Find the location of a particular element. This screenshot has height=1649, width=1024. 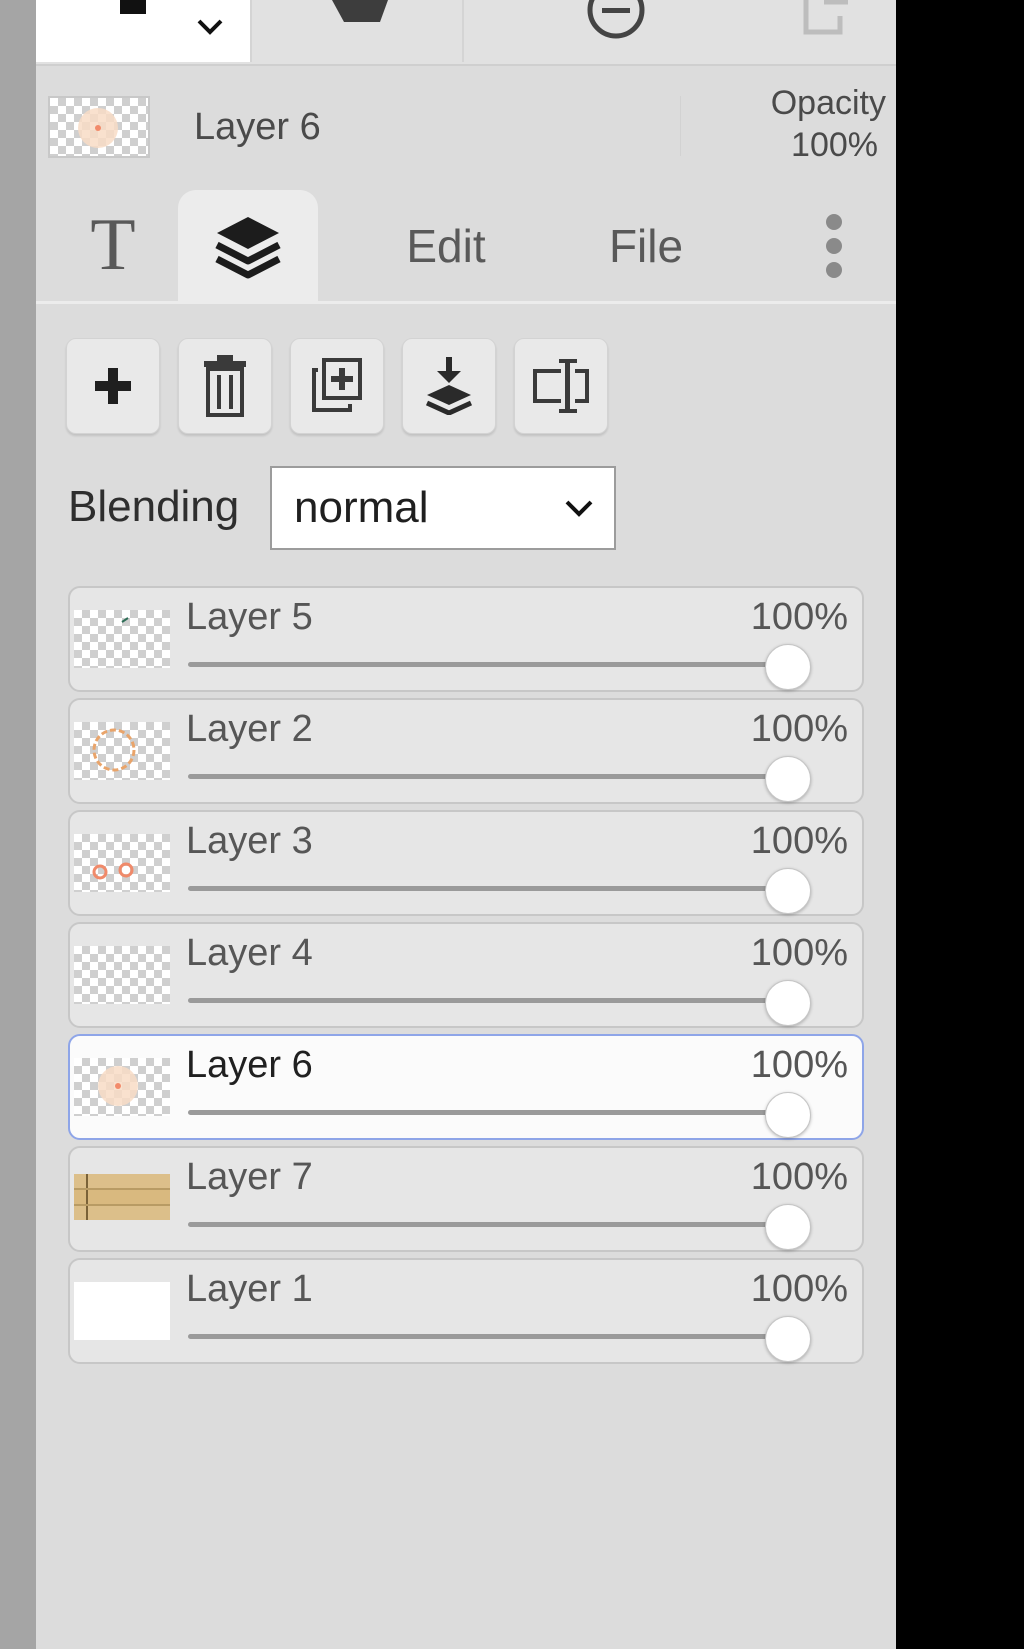

trash-icon is located at coordinates (225, 386).